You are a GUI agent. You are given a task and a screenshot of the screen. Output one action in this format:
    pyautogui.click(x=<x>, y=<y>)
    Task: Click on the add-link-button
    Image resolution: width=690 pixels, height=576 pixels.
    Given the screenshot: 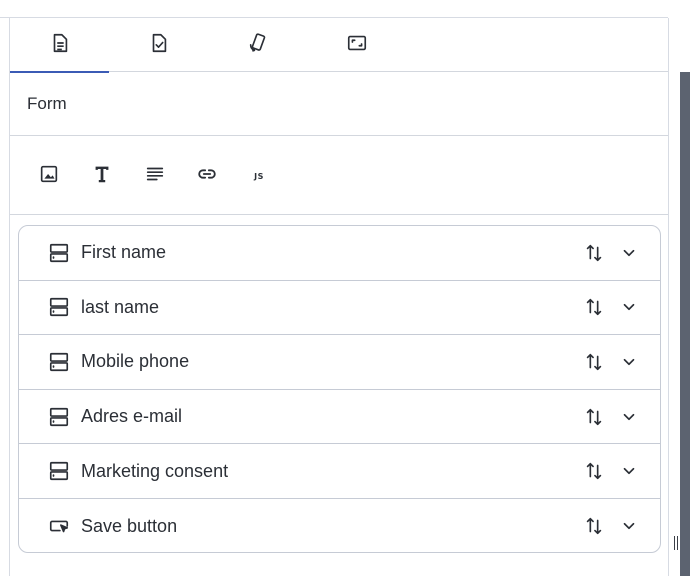 What is the action you would take?
    pyautogui.click(x=207, y=176)
    